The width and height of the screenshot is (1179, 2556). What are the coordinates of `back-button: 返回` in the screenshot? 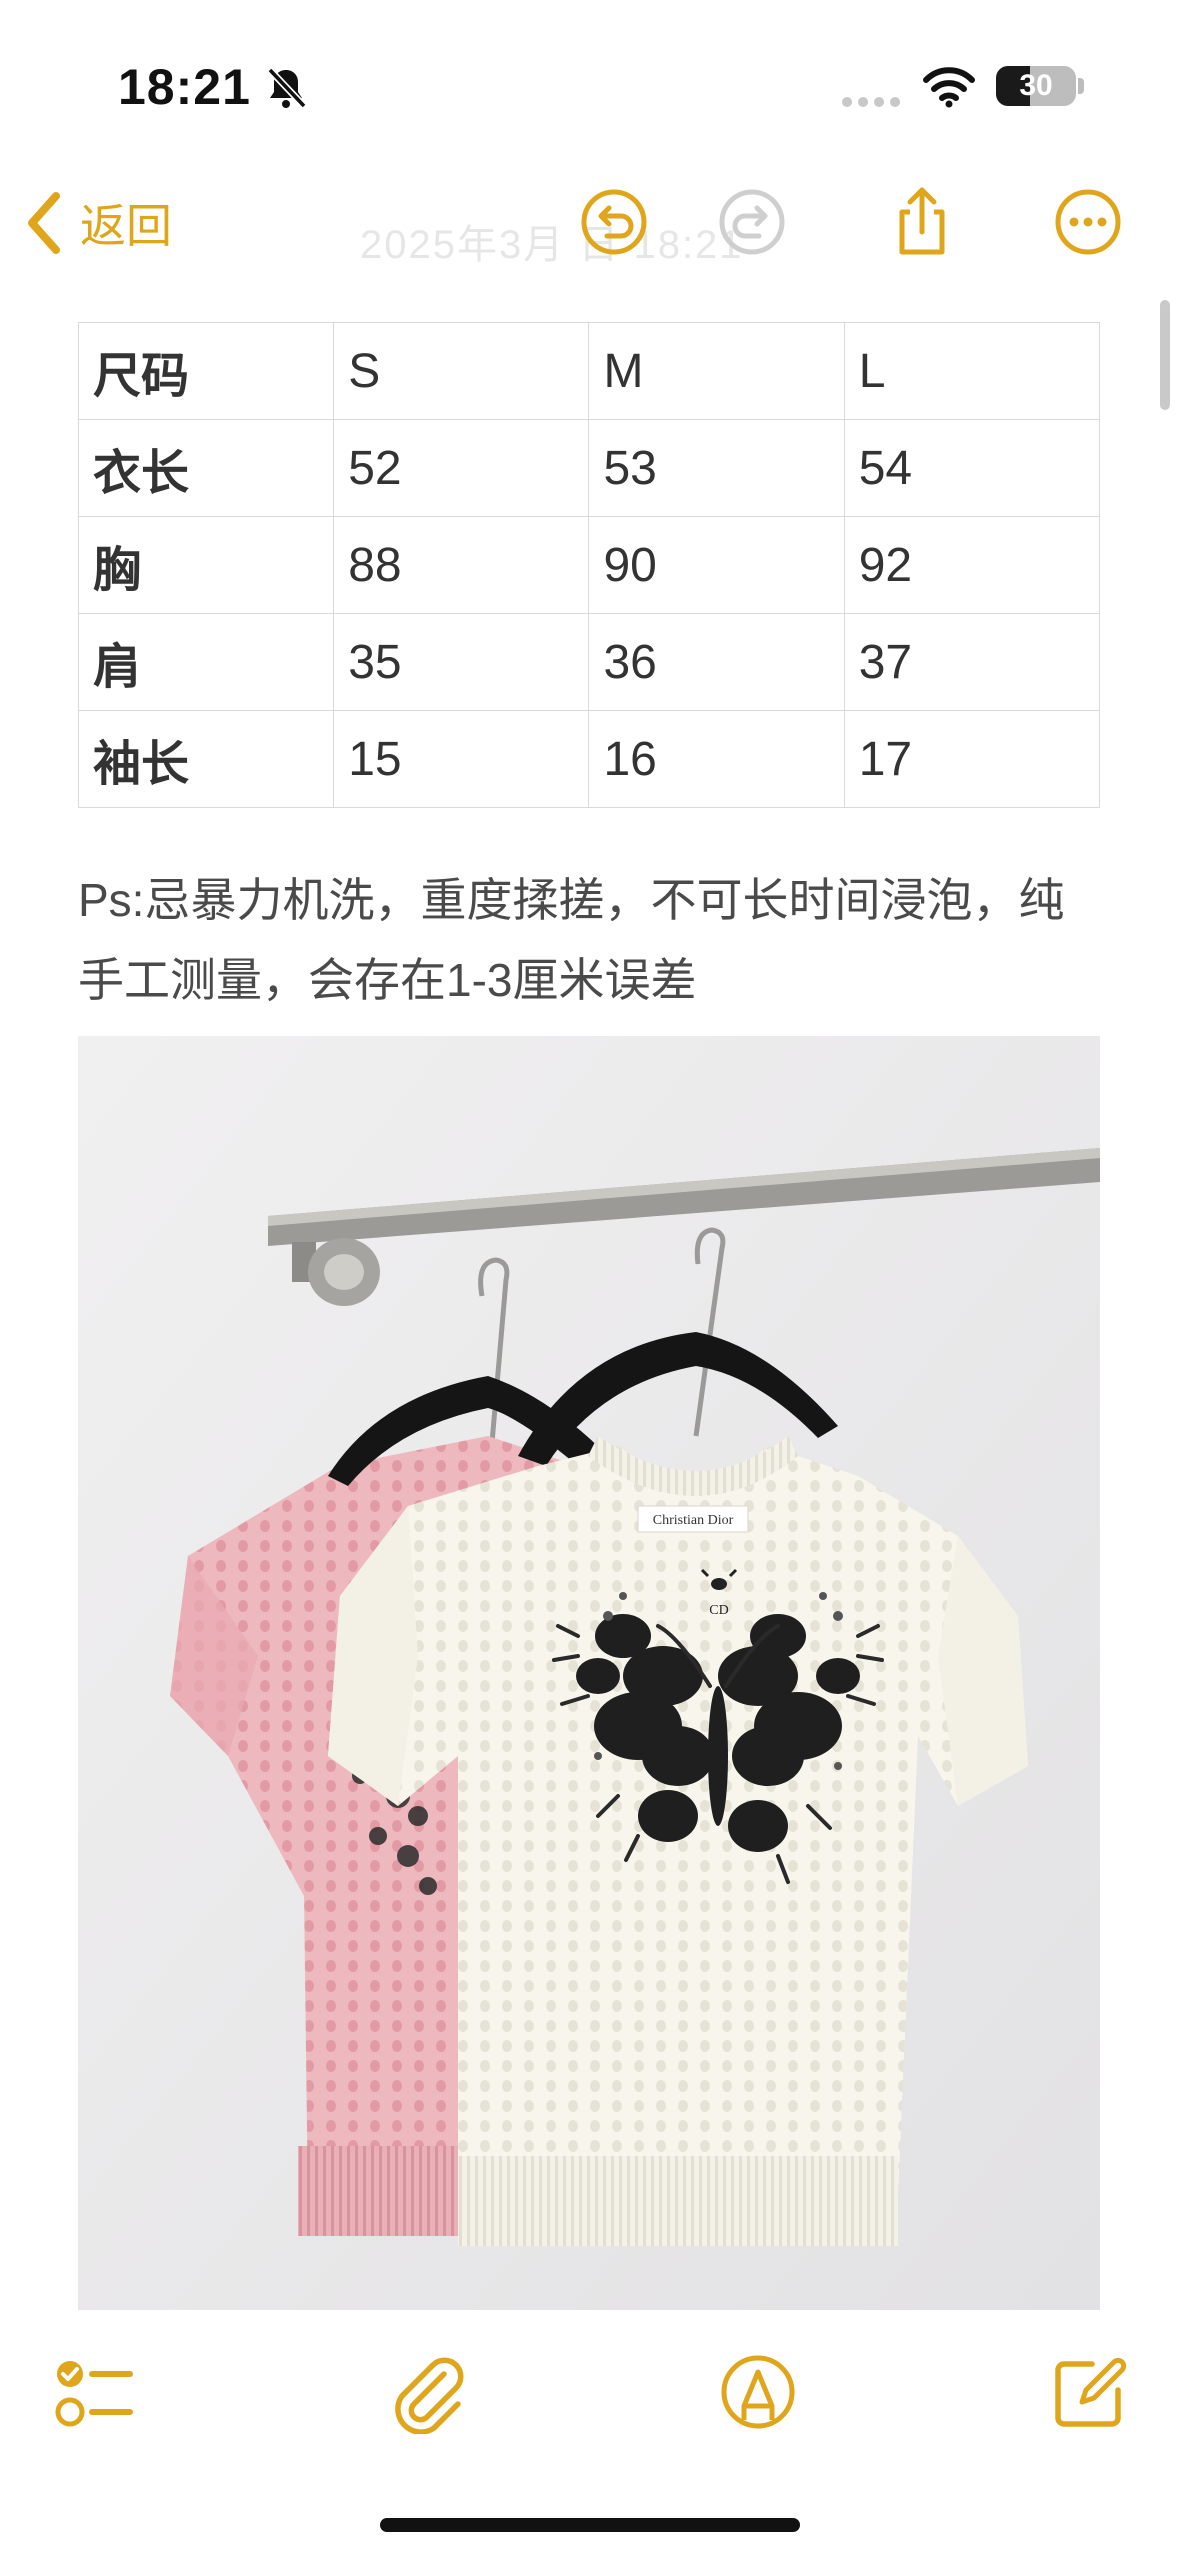 It's located at (98, 223).